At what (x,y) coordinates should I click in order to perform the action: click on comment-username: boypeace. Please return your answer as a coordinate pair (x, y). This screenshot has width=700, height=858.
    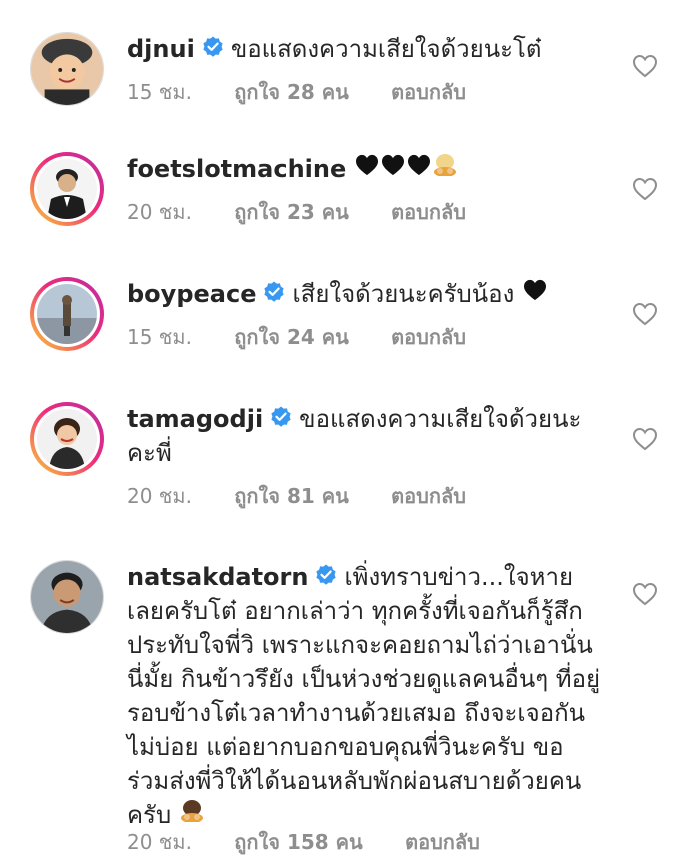
    Looking at the image, I should click on (191, 294).